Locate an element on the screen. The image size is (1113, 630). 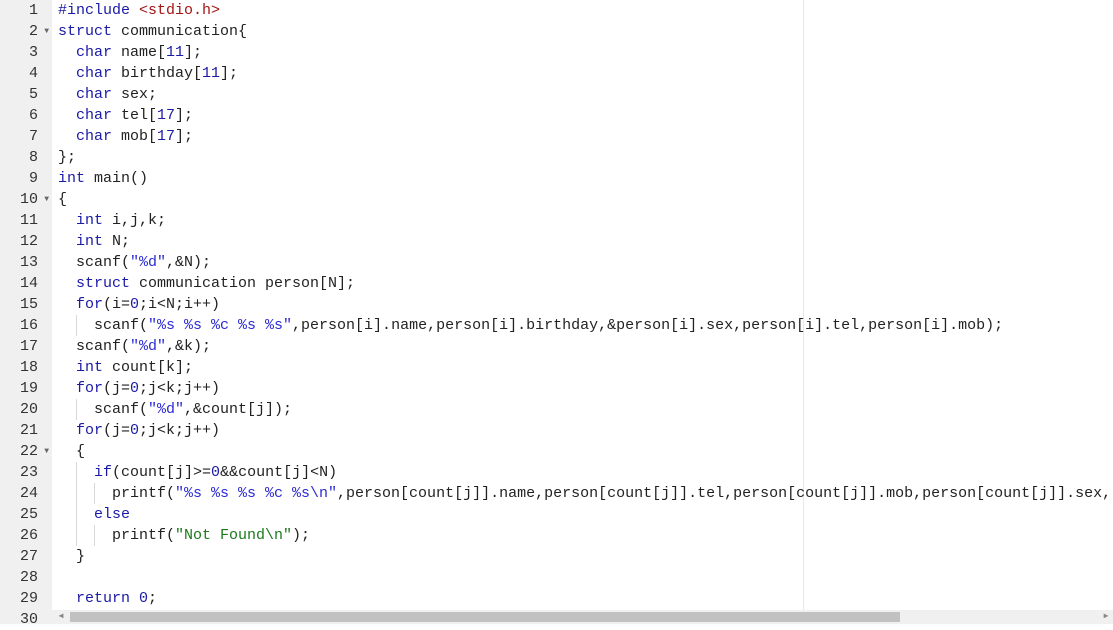
scrollbar-thumb is located at coordinates (485, 617).